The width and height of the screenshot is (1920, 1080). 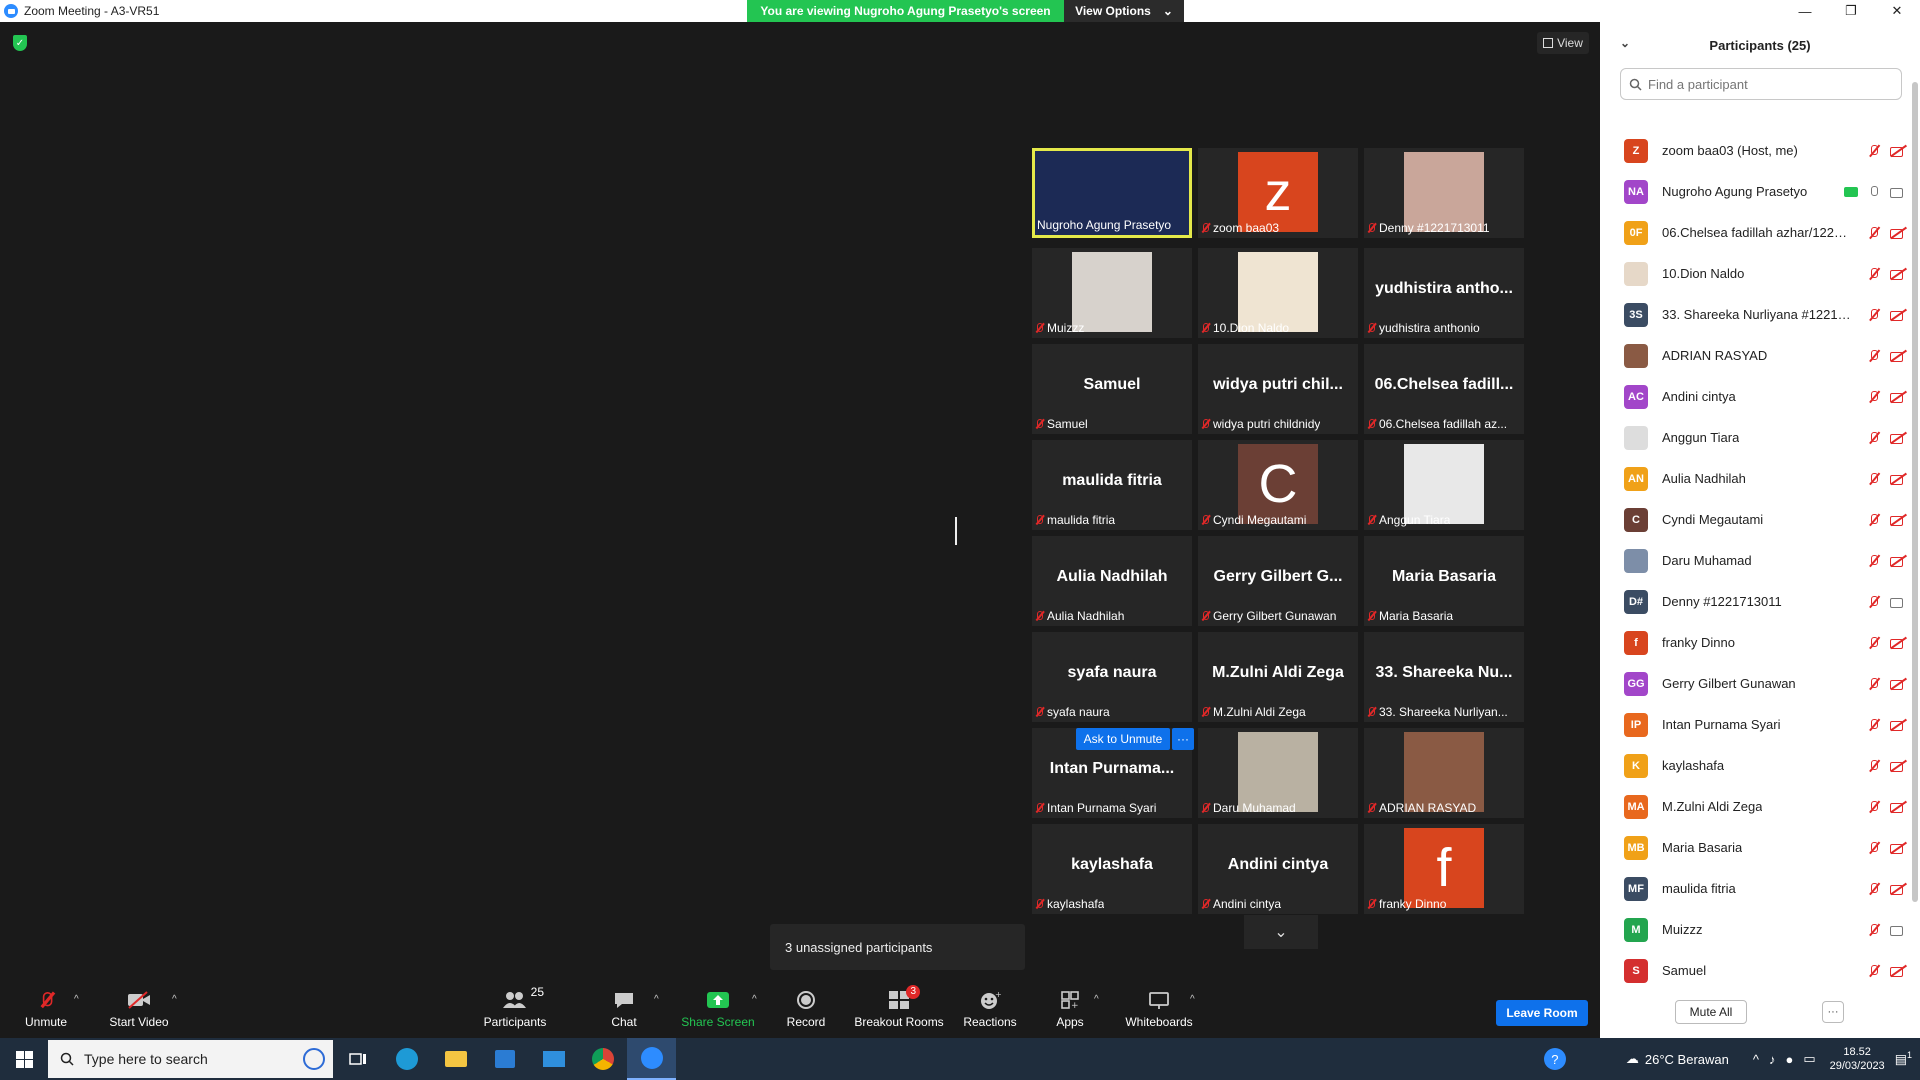 What do you see at coordinates (1070, 1009) in the screenshot?
I see `apps-button: + Apps` at bounding box center [1070, 1009].